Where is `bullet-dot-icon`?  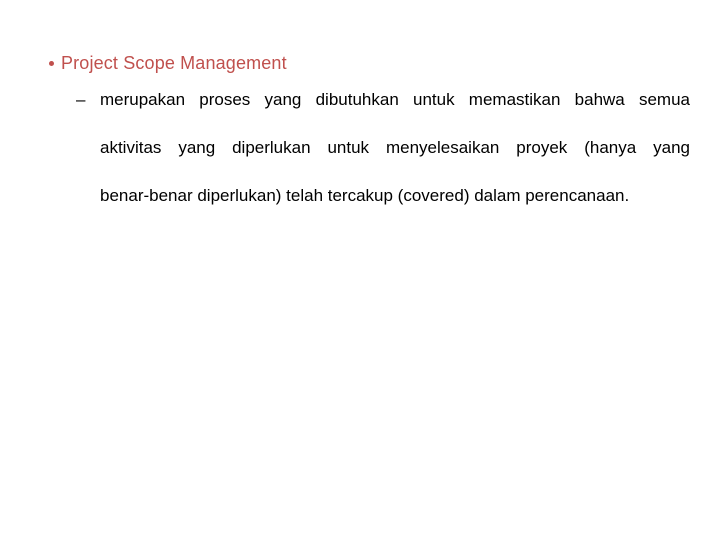
bullet-dot-icon is located at coordinates (50, 63).